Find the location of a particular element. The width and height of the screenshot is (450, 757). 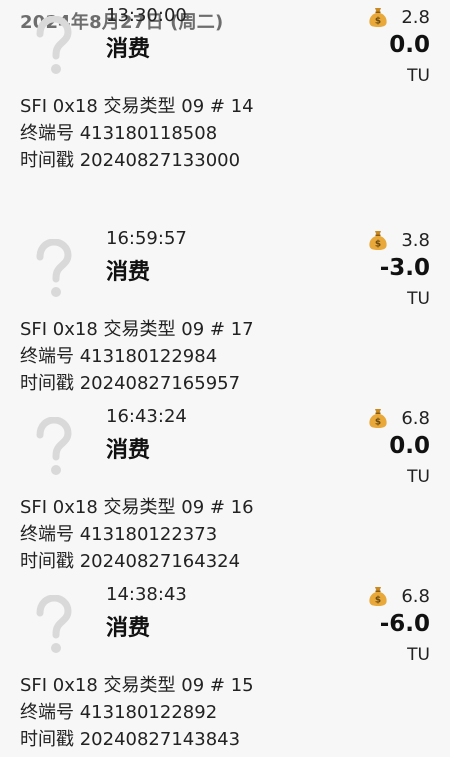

balance-display: $ 3.8 is located at coordinates (398, 240).